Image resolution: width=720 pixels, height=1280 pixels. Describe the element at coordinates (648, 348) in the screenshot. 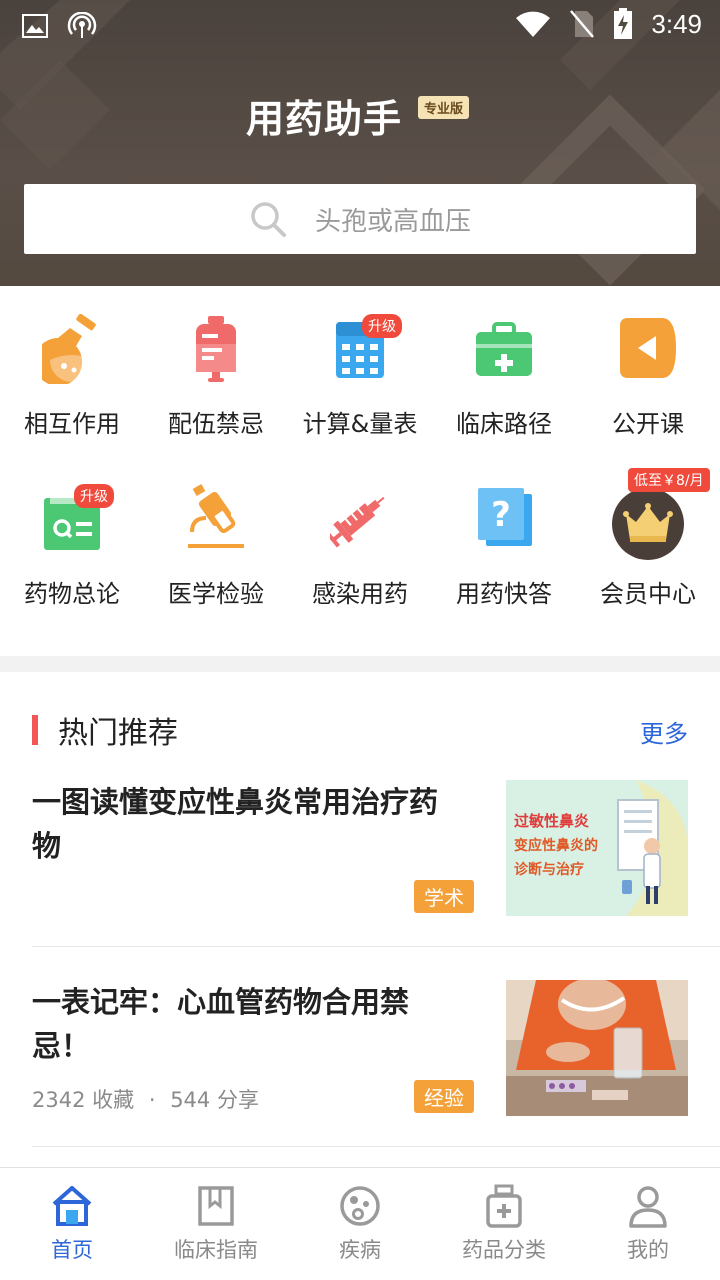

I see `play-icon` at that location.